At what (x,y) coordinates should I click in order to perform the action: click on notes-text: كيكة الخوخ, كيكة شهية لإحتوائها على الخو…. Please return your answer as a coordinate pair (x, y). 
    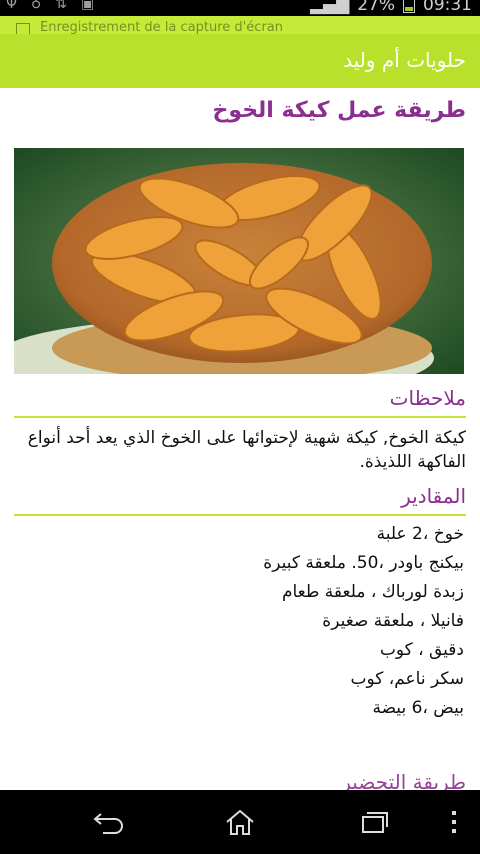
    Looking at the image, I should click on (246, 450).